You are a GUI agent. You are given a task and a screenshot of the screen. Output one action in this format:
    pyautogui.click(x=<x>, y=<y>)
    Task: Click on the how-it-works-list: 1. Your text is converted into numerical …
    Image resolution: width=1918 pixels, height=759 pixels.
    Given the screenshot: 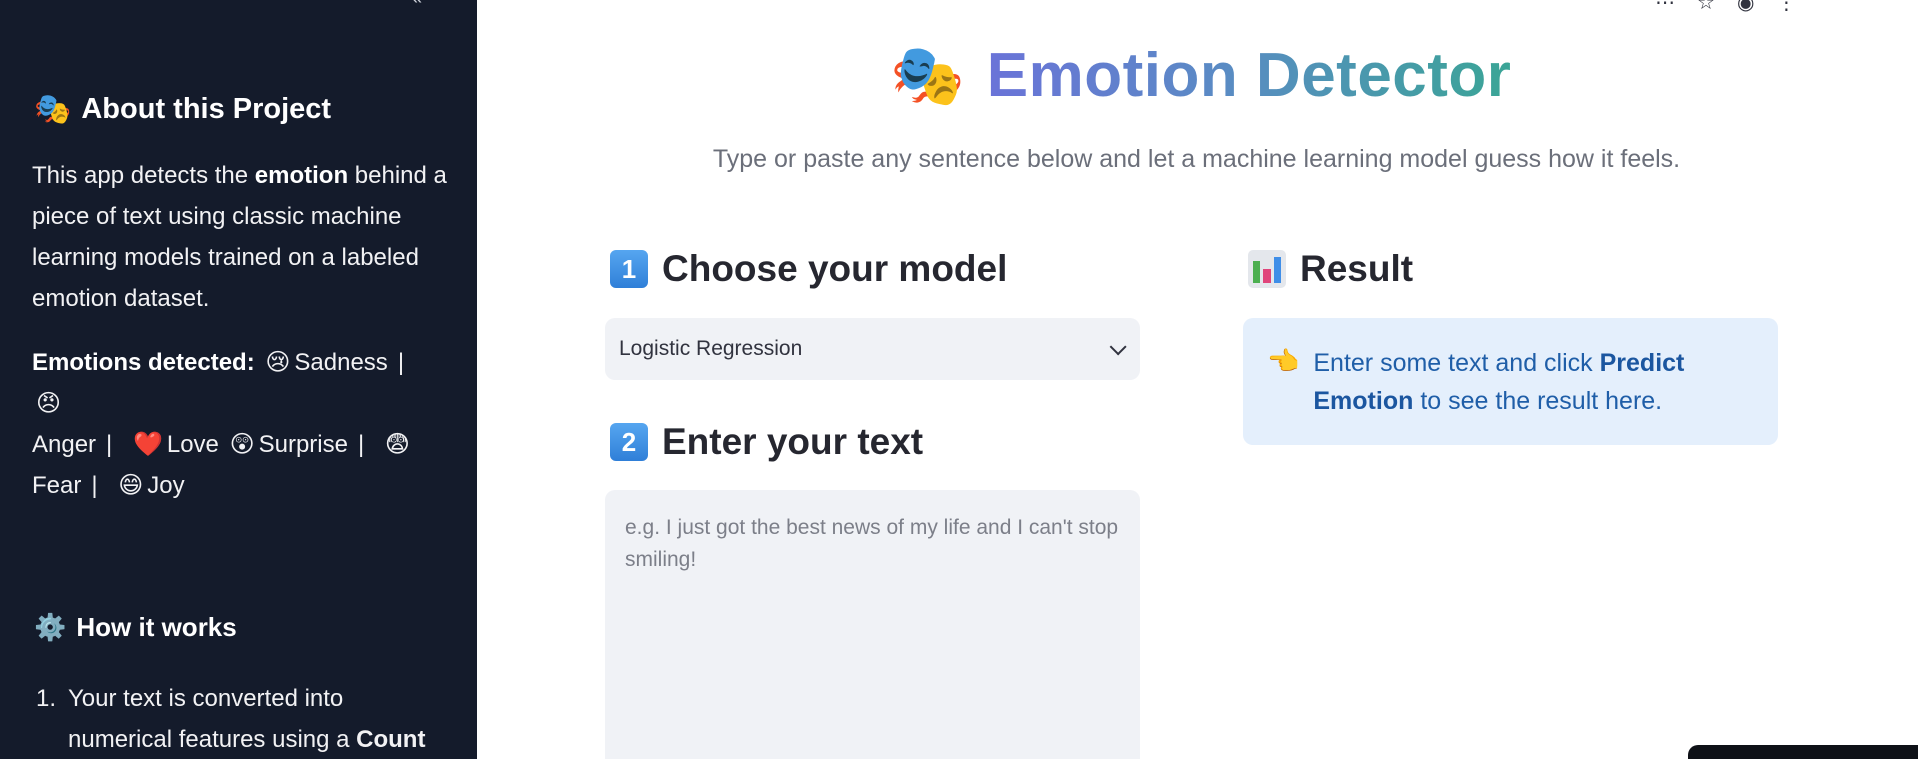 What is the action you would take?
    pyautogui.click(x=246, y=718)
    